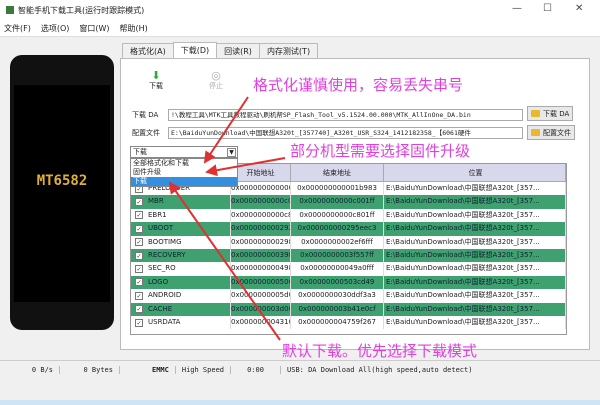 Image resolution: width=600 pixels, height=405 pixels. Describe the element at coordinates (380, 151) in the screenshot. I see `annotation-firmware-upgrade: 部分机型需要选择固件升级` at that location.